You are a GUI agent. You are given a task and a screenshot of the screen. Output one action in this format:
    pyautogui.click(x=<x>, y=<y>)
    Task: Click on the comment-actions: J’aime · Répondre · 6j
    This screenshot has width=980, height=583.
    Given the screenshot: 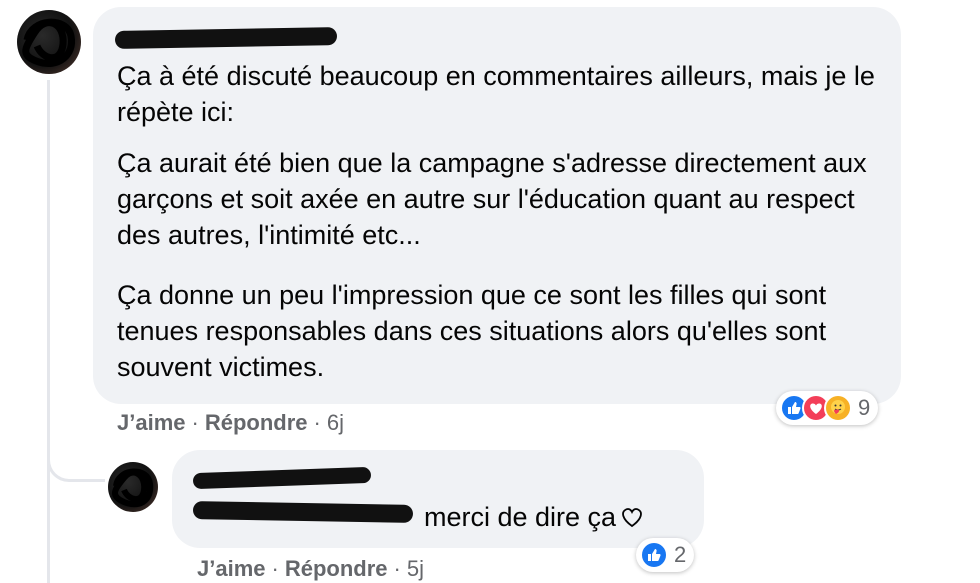 What is the action you would take?
    pyautogui.click(x=230, y=423)
    